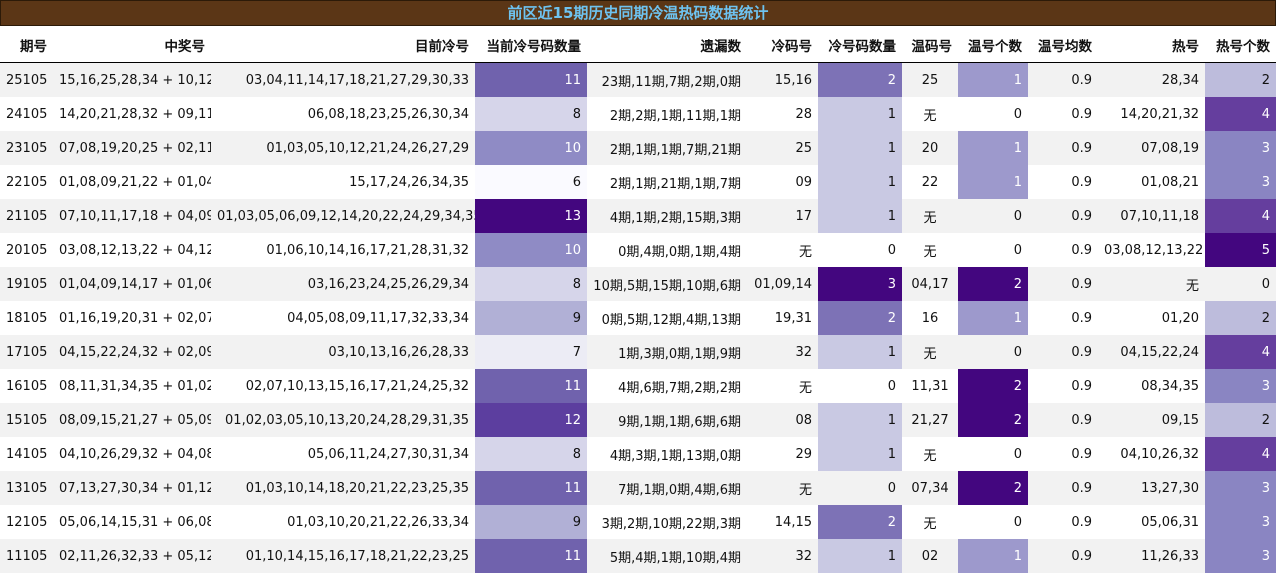 Image resolution: width=1276 pixels, height=573 pixels. Describe the element at coordinates (132, 250) in the screenshot. I see `winning-numbers-cell: 03,08,12,13,22 + 04,12` at that location.